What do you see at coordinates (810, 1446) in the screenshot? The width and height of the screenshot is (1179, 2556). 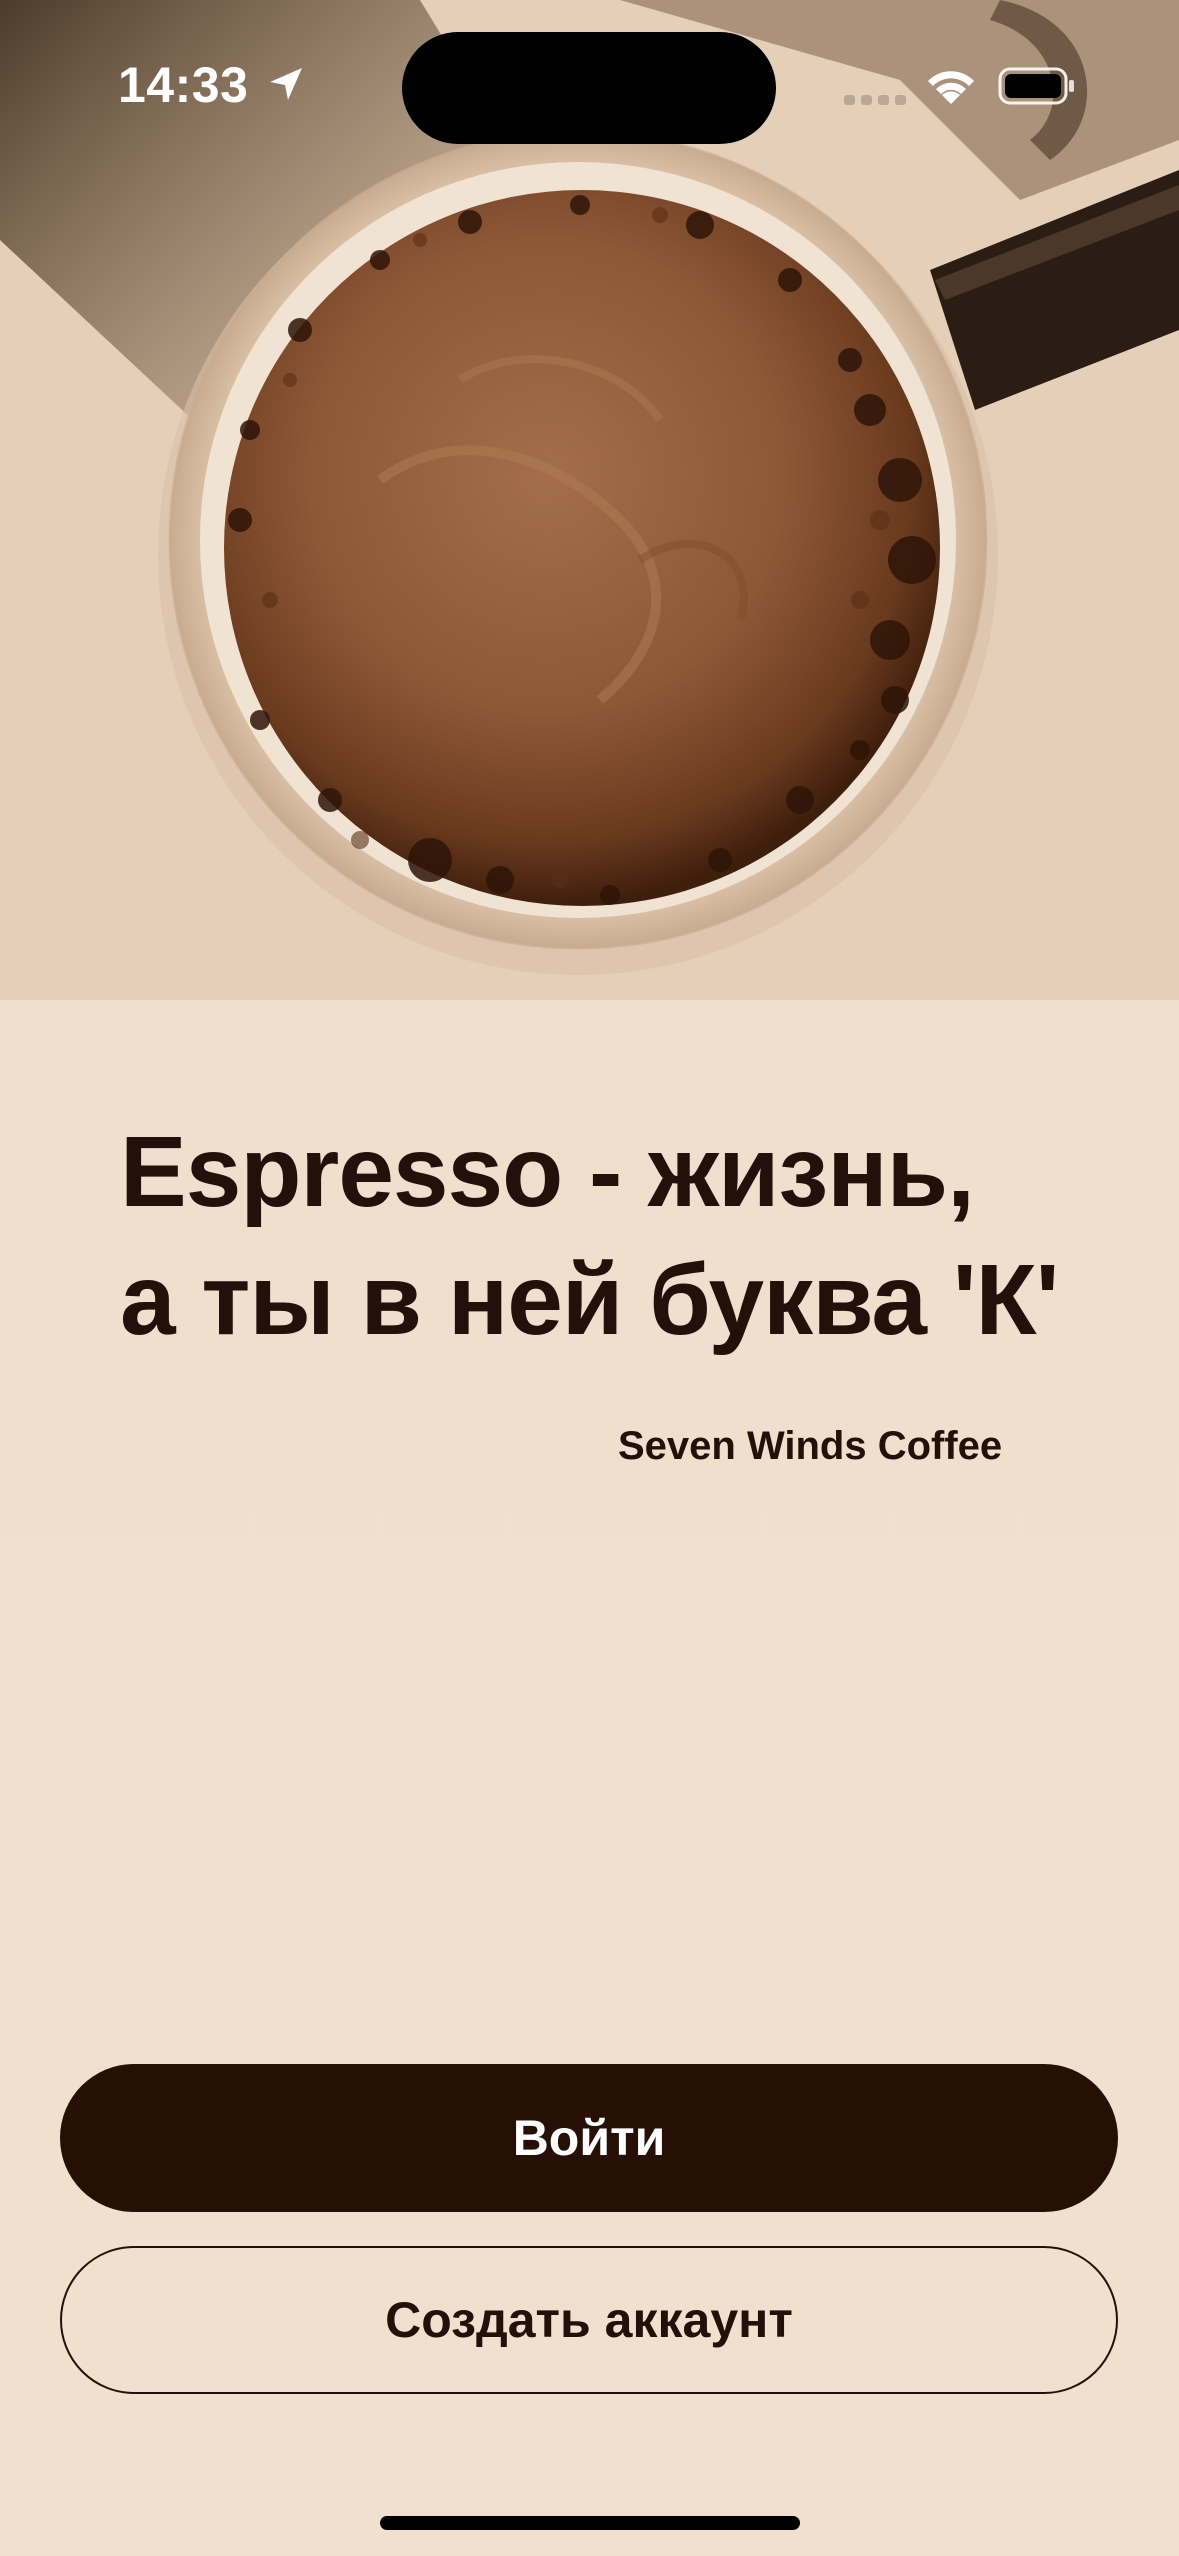 I see `brand-name: Seven Winds Coffee` at bounding box center [810, 1446].